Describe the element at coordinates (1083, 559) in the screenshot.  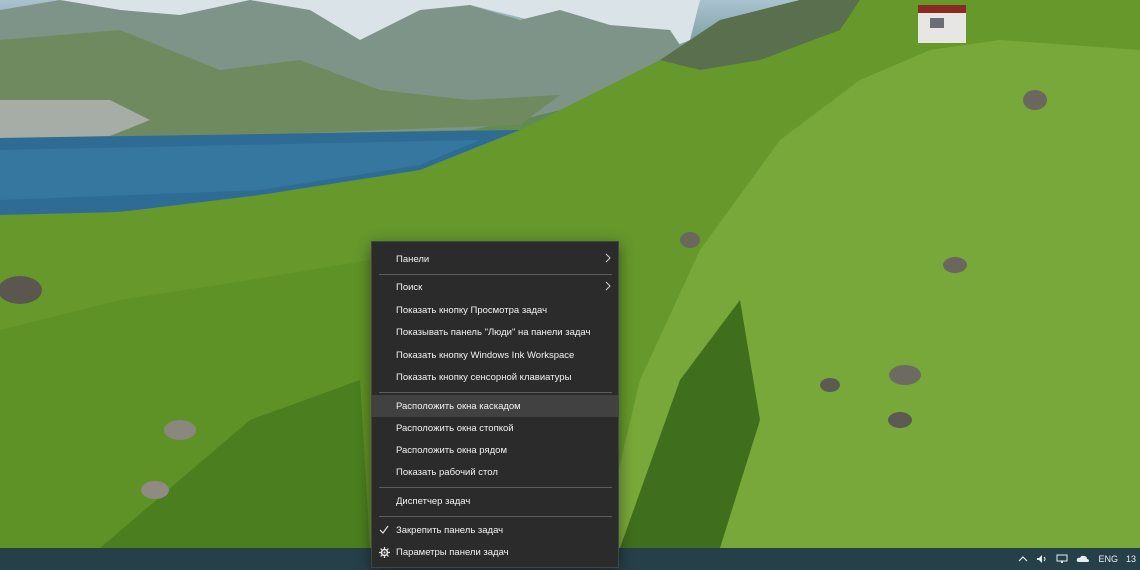
I see `onedrive-cloud-icon` at that location.